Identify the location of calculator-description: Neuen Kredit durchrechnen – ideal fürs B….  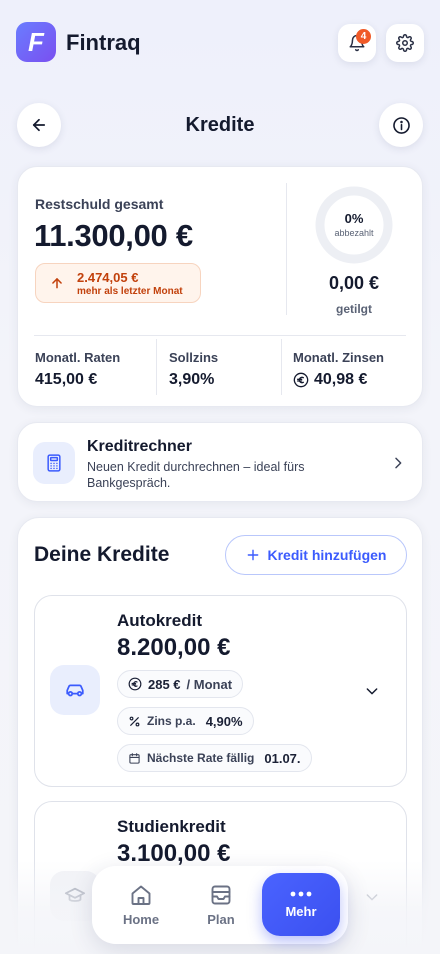
(196, 475).